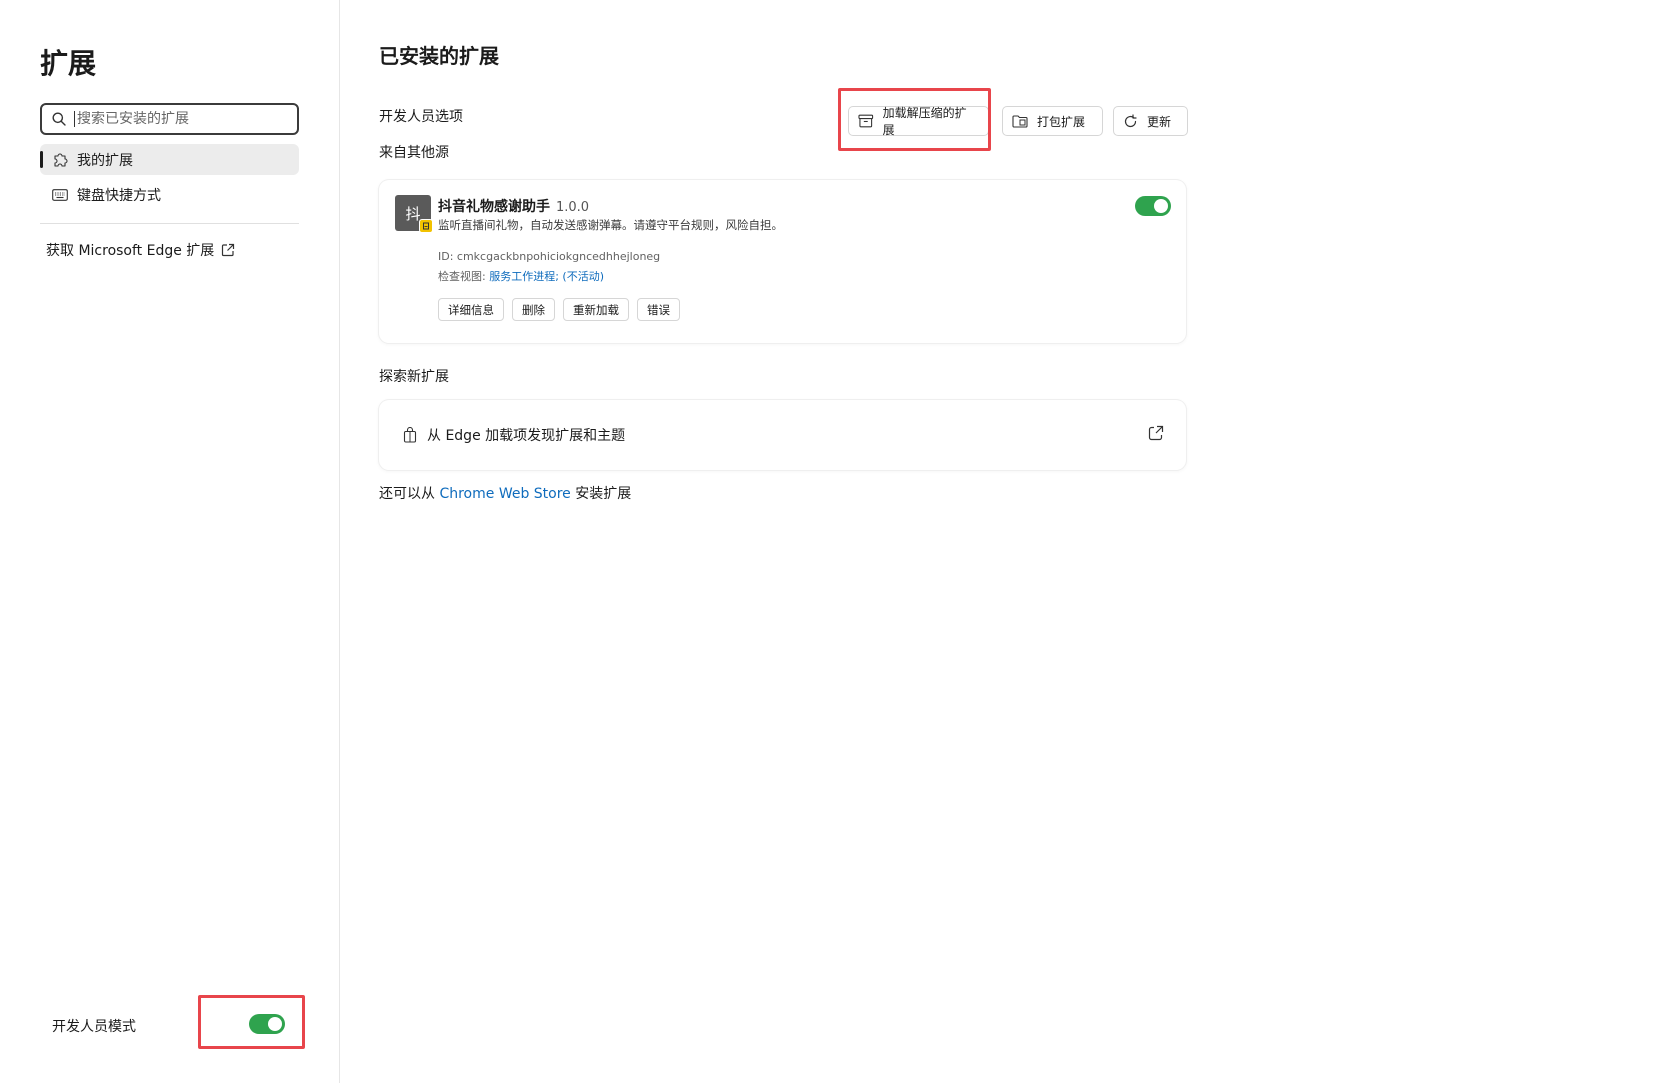 This screenshot has width=1666, height=1083. I want to click on discover-row: 从 Edge 加载项发现扩展和主题, so click(514, 435).